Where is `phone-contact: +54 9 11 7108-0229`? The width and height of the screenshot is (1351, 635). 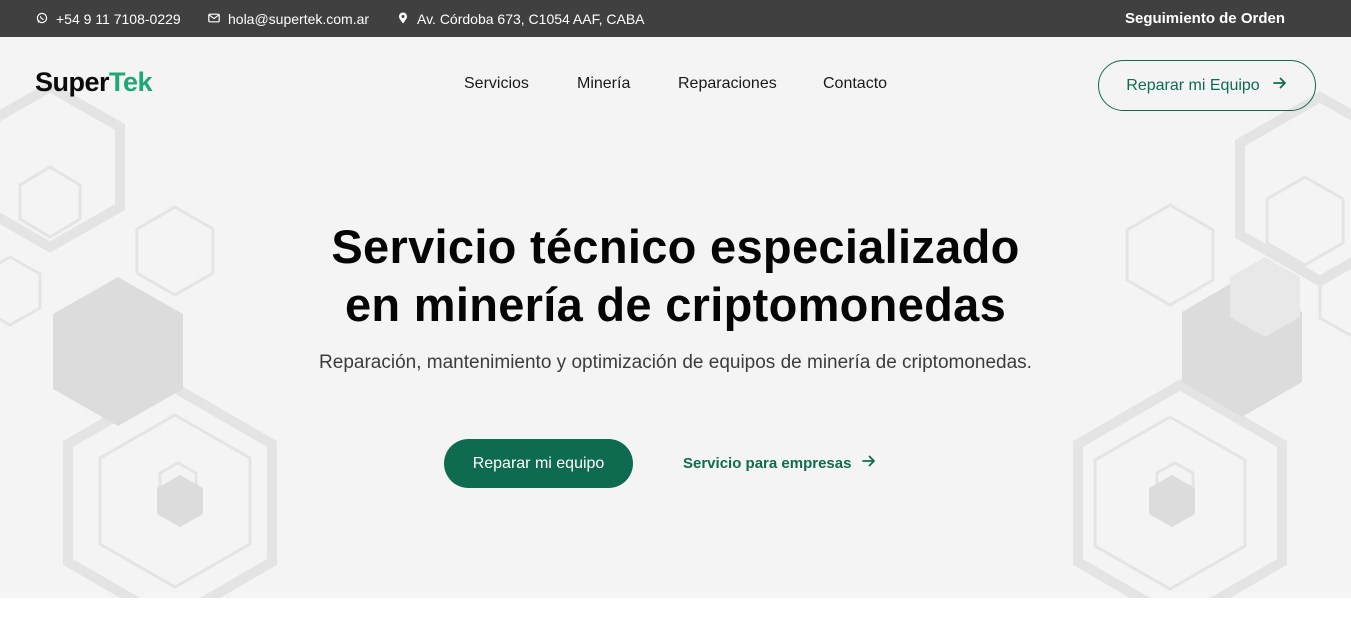
phone-contact: +54 9 11 7108-0229 is located at coordinates (108, 18).